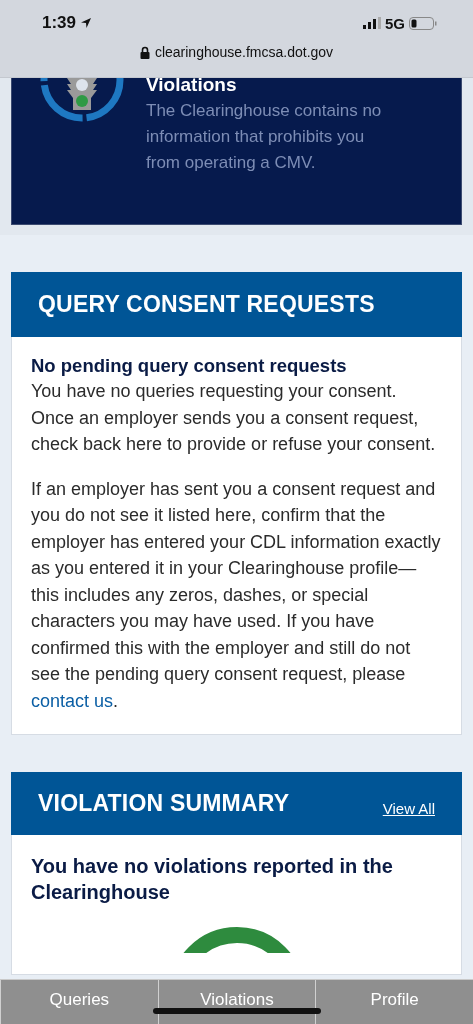 The width and height of the screenshot is (473, 1024). What do you see at coordinates (395, 23) in the screenshot?
I see `network-type: 5G` at bounding box center [395, 23].